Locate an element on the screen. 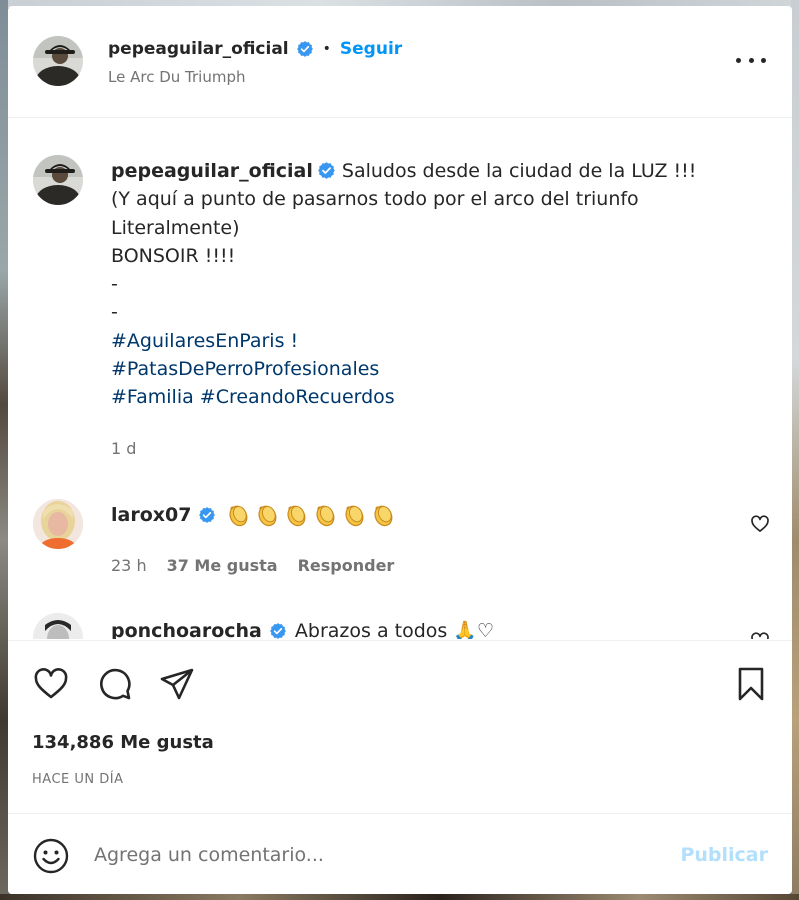 Image resolution: width=799 pixels, height=900 pixels. comment-item: ponchoarocha Abrazos a todos 🙏♡ is located at coordinates (400, 624).